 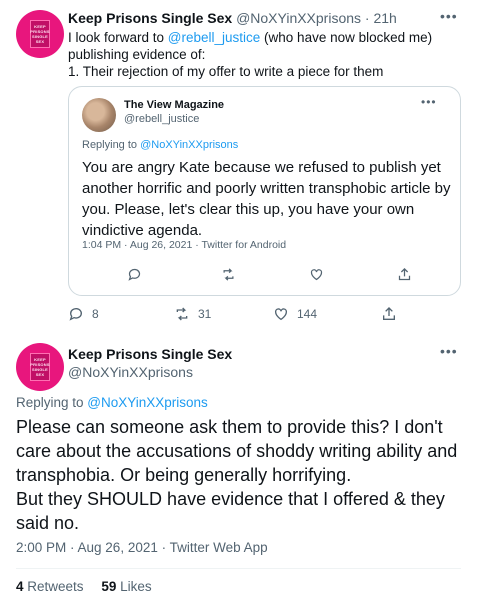 What do you see at coordinates (214, 37) in the screenshot?
I see `mention-link: @rebell_justice` at bounding box center [214, 37].